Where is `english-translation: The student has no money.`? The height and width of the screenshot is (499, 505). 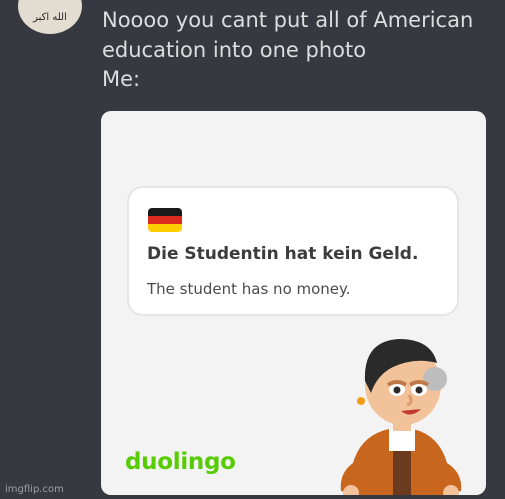 english-translation: The student has no money. is located at coordinates (249, 289).